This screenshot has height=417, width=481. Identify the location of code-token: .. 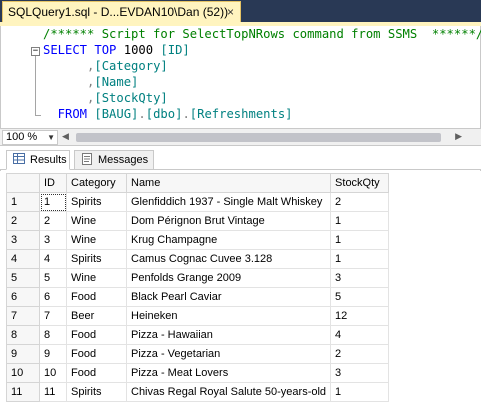
(142, 114).